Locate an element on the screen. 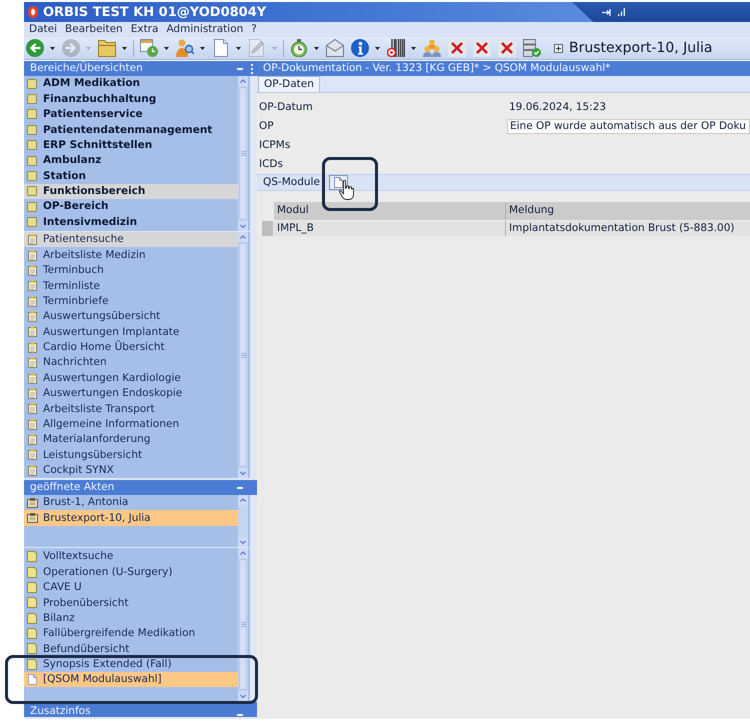 Image resolution: width=750 pixels, height=721 pixels. expand-box-icon is located at coordinates (558, 48).